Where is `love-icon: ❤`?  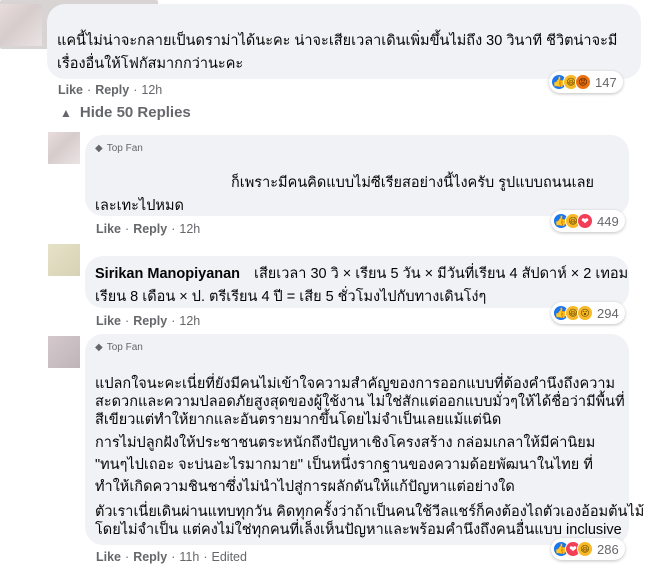
love-icon: ❤ is located at coordinates (585, 221).